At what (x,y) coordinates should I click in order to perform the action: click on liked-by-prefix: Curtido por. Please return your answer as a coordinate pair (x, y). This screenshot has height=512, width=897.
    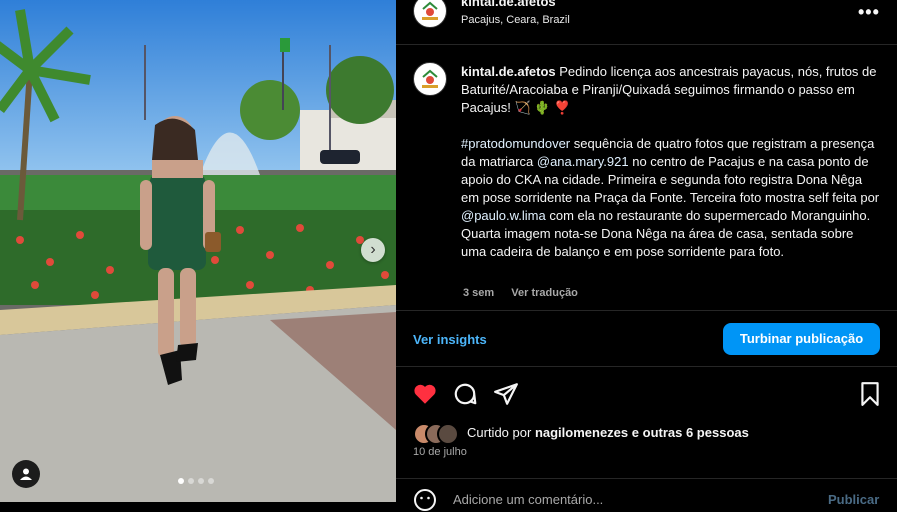
    Looking at the image, I should click on (499, 432).